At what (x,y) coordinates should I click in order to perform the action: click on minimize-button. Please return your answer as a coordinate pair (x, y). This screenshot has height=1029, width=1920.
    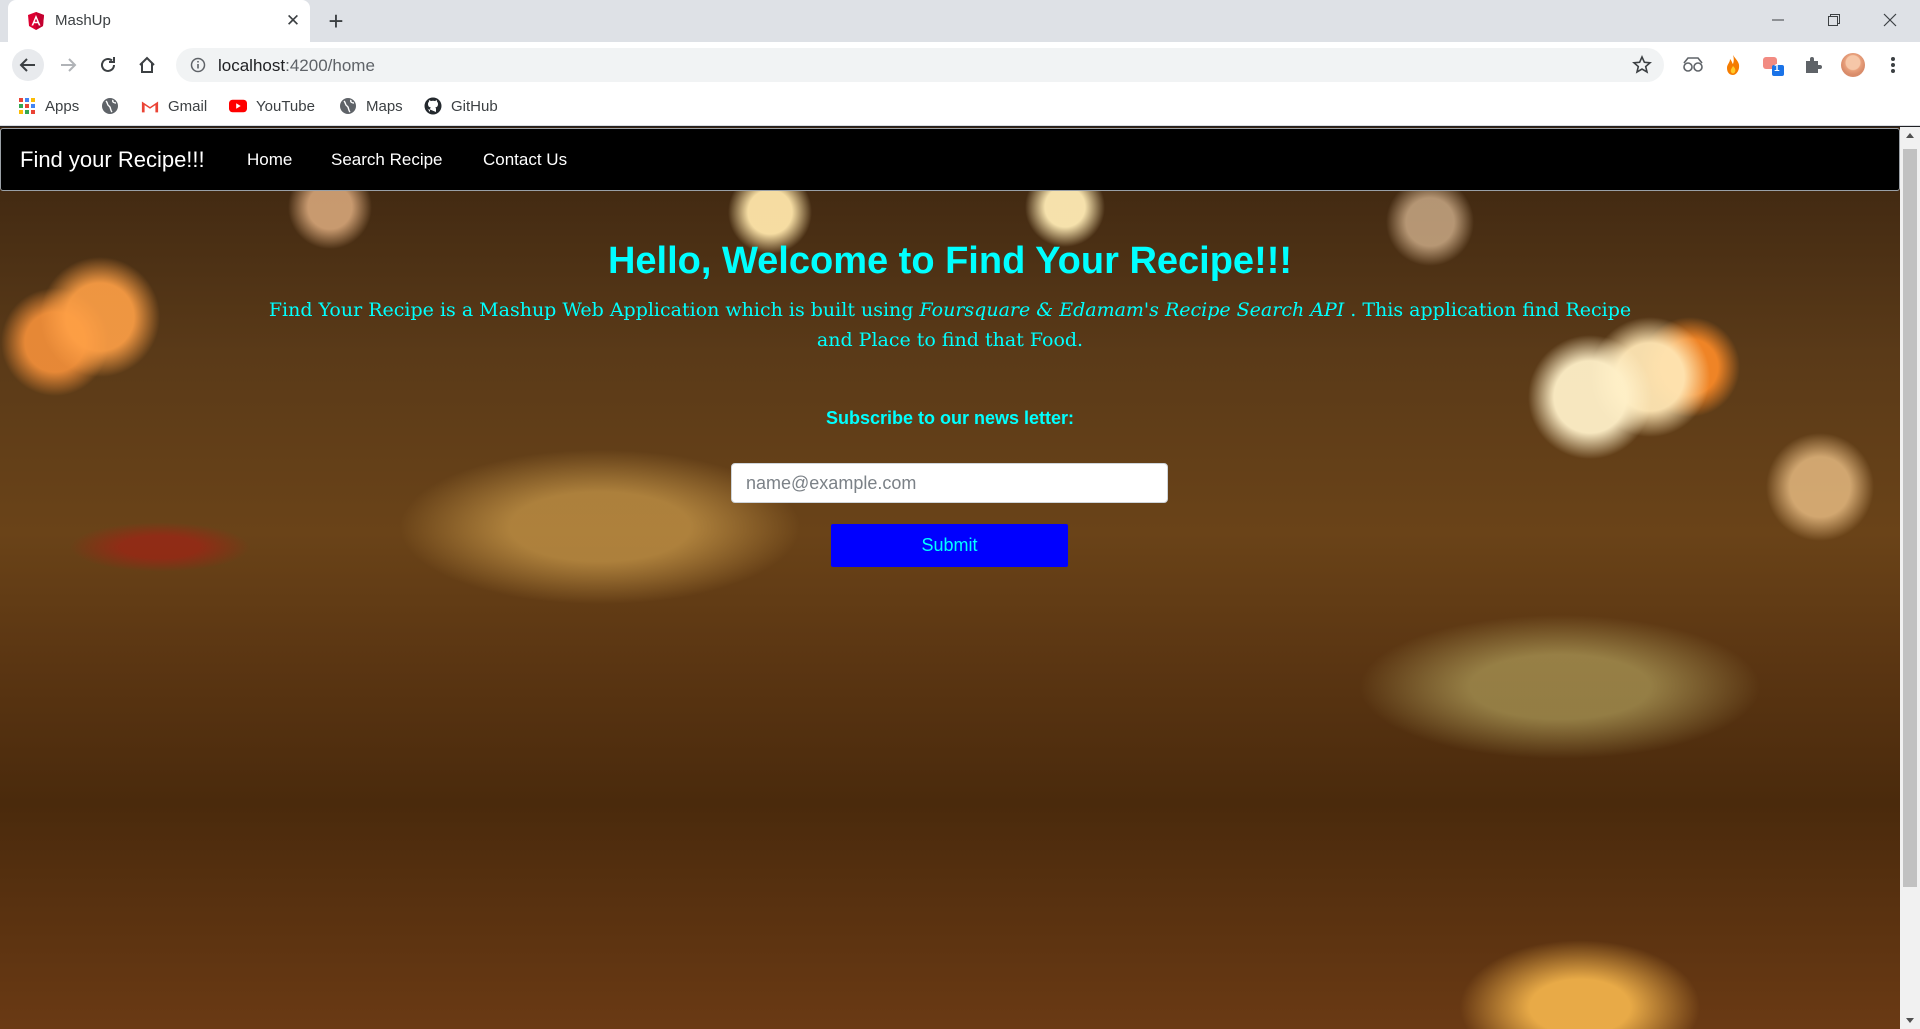
    Looking at the image, I should click on (1778, 20).